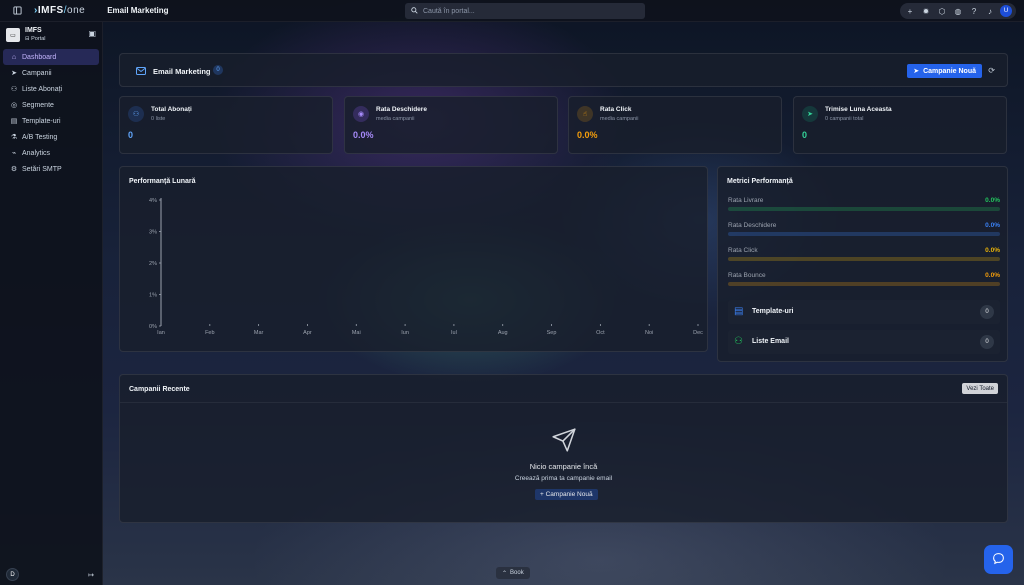 The width and height of the screenshot is (1024, 585). What do you see at coordinates (414, 11) in the screenshot?
I see `search-icon` at bounding box center [414, 11].